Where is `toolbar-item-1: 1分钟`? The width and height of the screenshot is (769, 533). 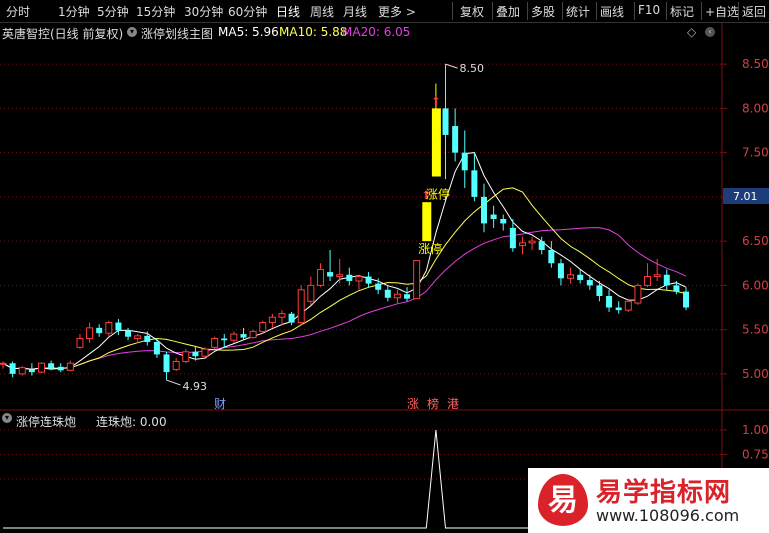 toolbar-item-1: 1分钟 is located at coordinates (74, 11).